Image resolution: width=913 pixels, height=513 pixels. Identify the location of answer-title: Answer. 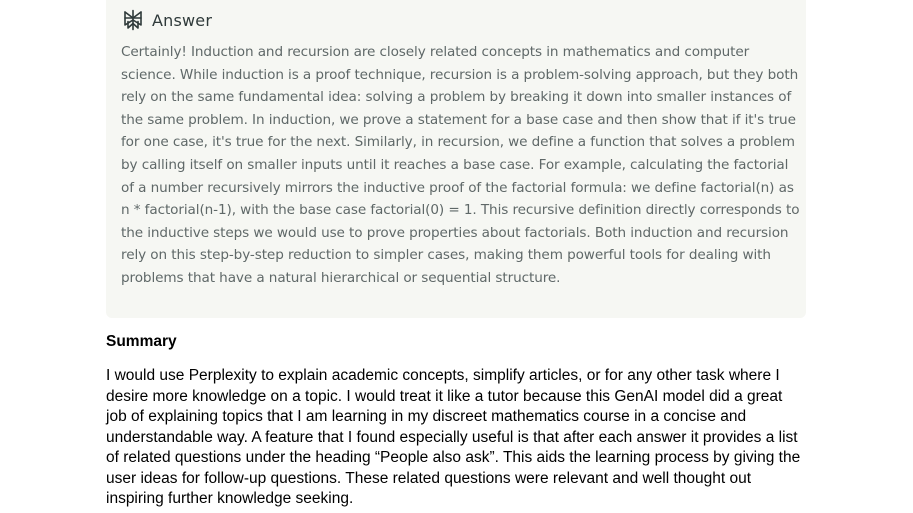
(182, 20).